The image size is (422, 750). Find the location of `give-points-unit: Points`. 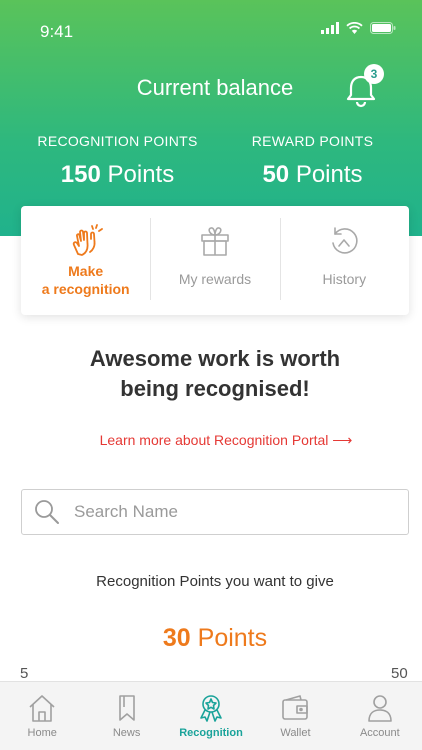

give-points-unit: Points is located at coordinates (232, 638).